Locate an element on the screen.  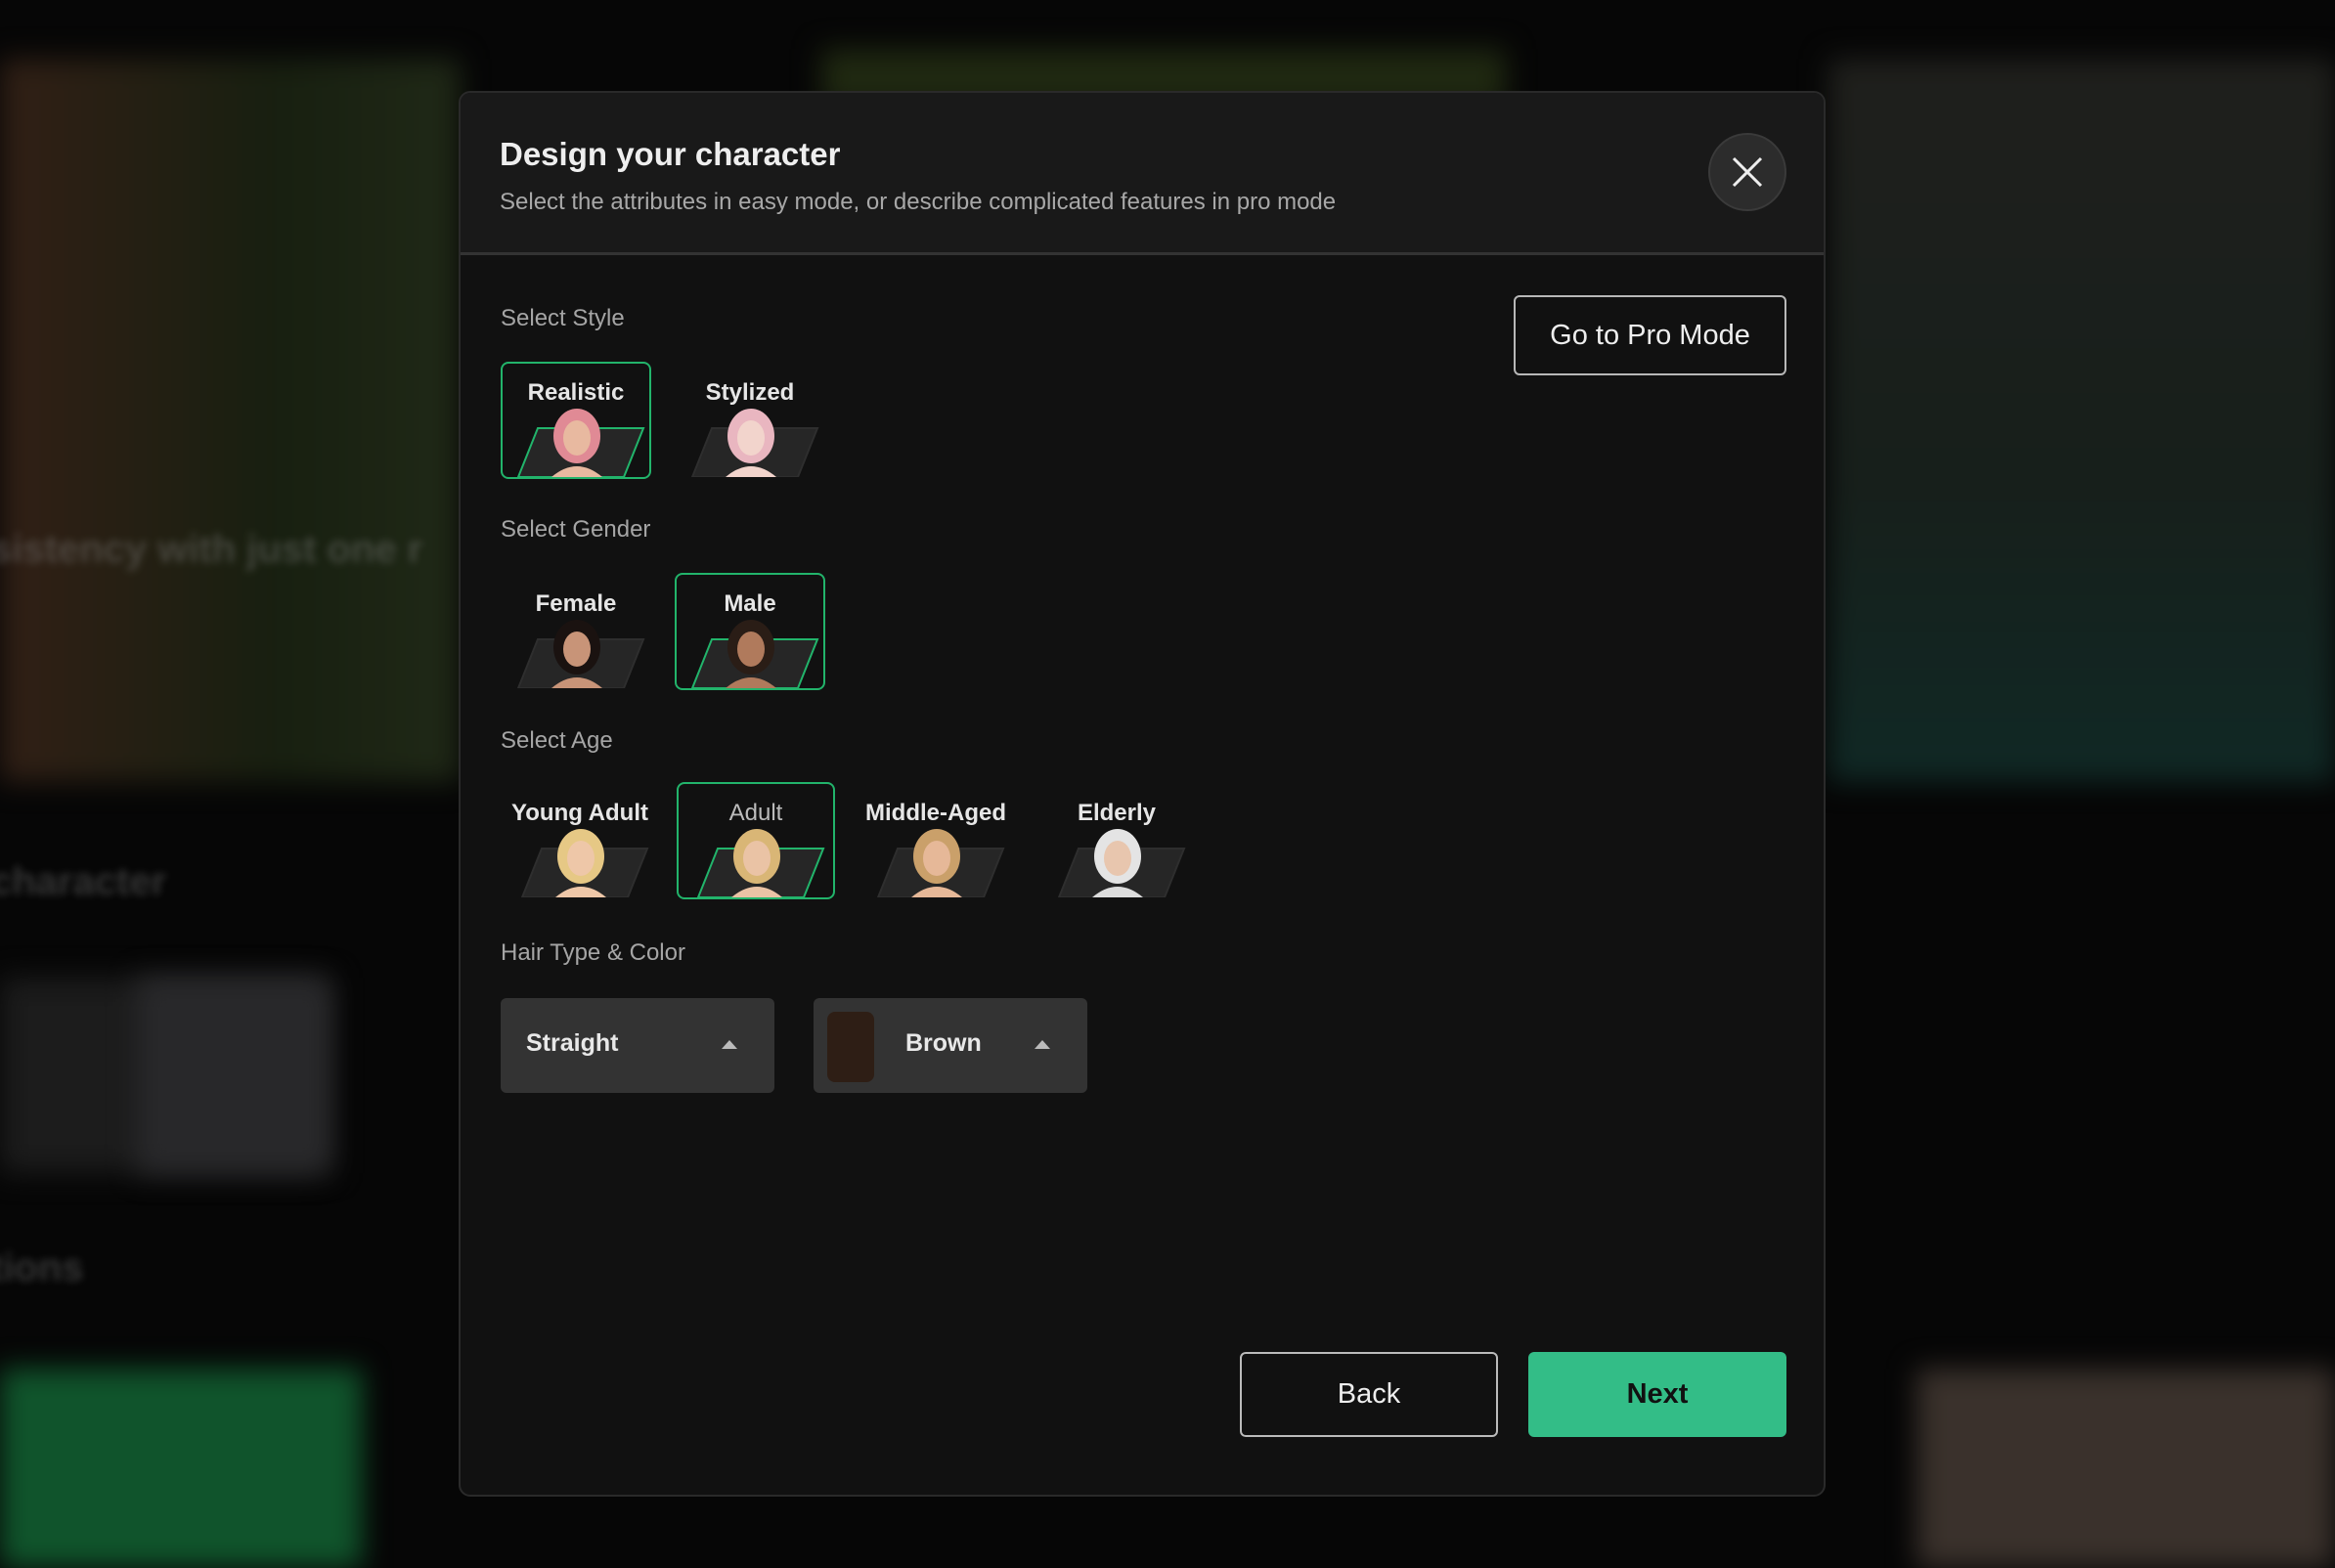
select-age-label: Select Age is located at coordinates (557, 741).